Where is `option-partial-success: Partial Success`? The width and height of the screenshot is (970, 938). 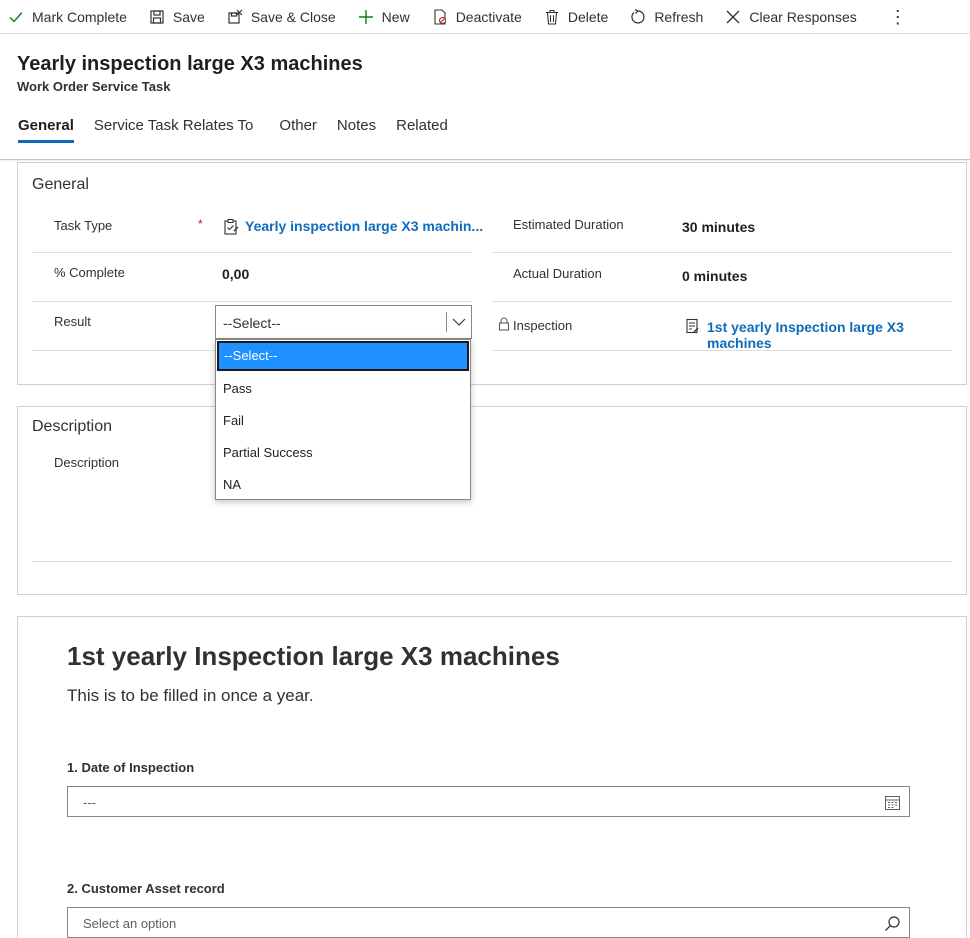 option-partial-success: Partial Success is located at coordinates (343, 453).